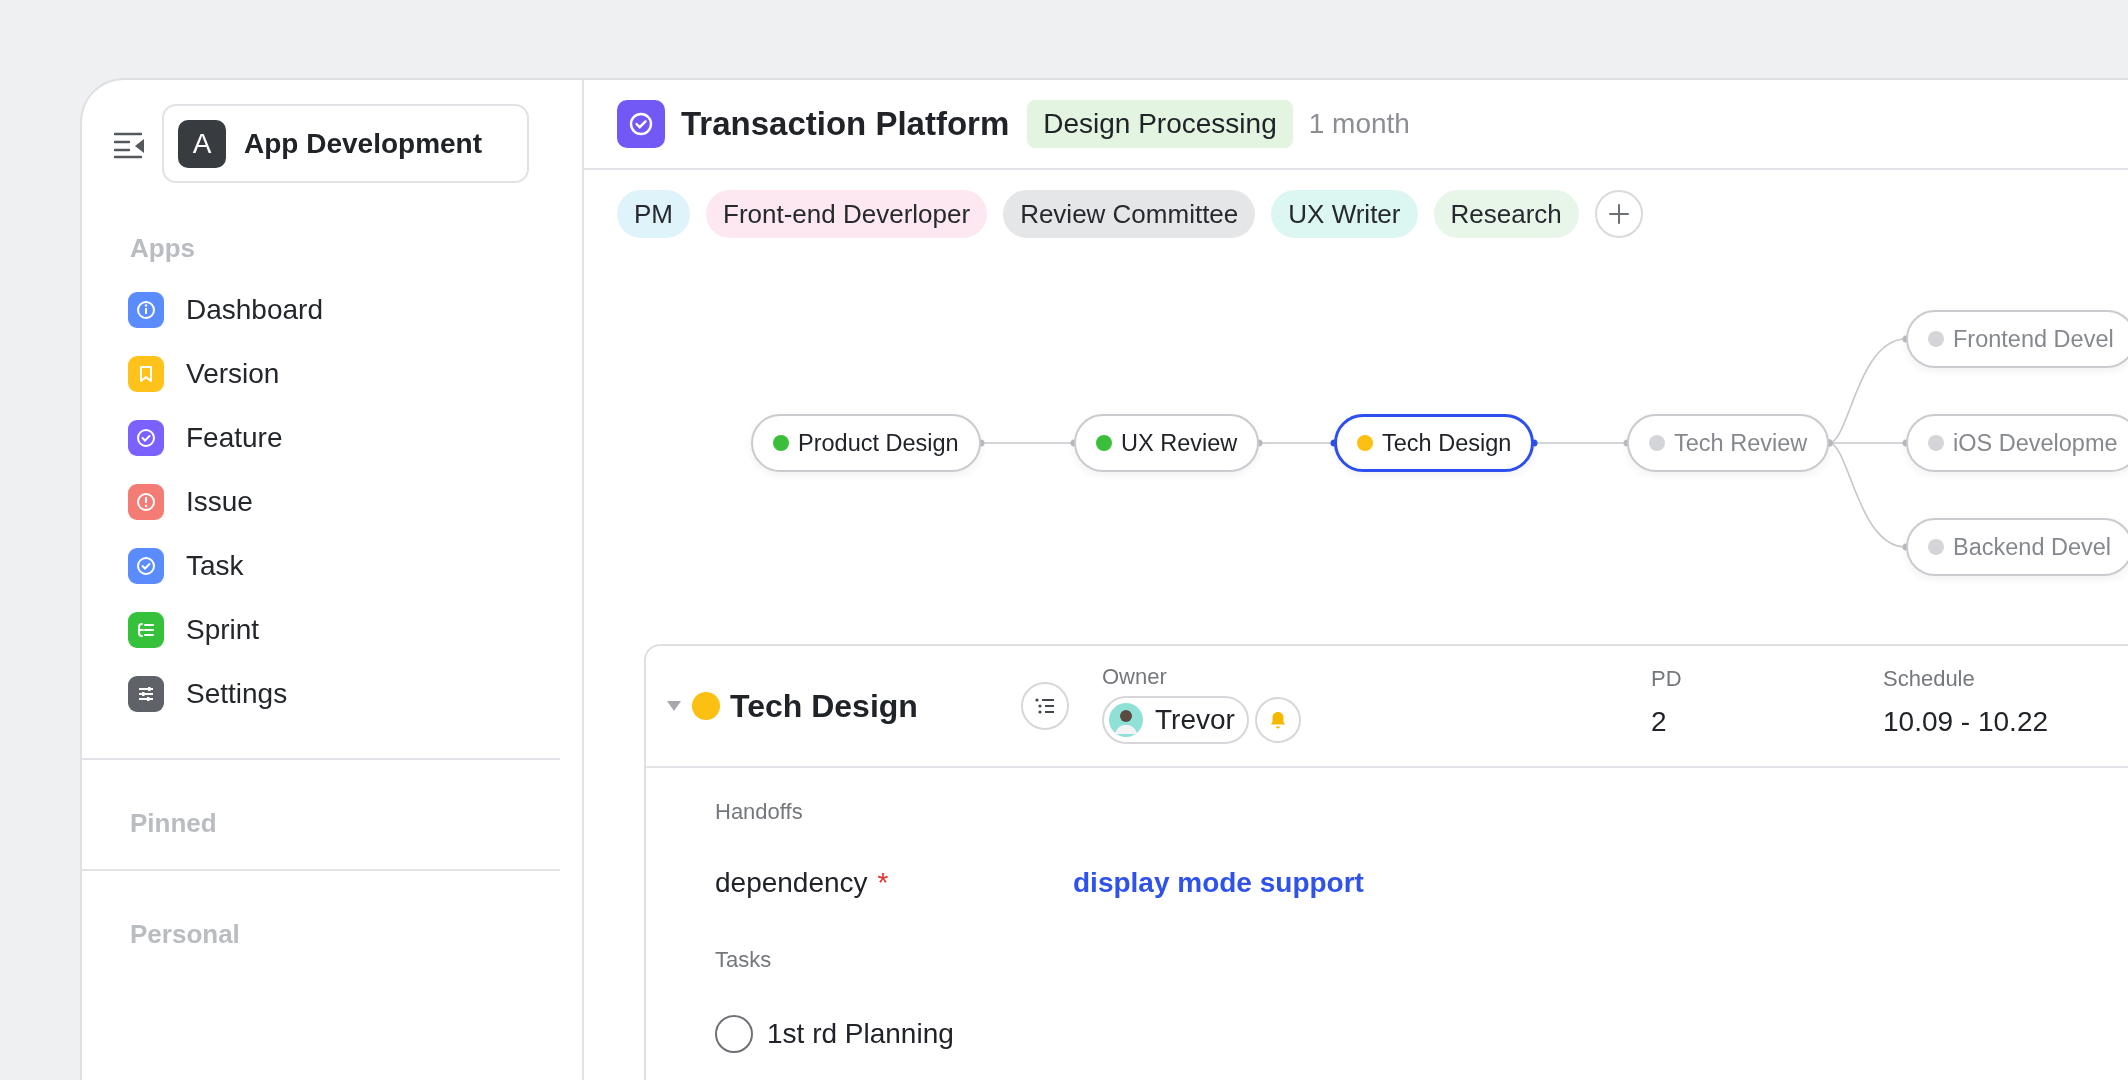  Describe the element at coordinates (883, 883) in the screenshot. I see `required-mark: *` at that location.